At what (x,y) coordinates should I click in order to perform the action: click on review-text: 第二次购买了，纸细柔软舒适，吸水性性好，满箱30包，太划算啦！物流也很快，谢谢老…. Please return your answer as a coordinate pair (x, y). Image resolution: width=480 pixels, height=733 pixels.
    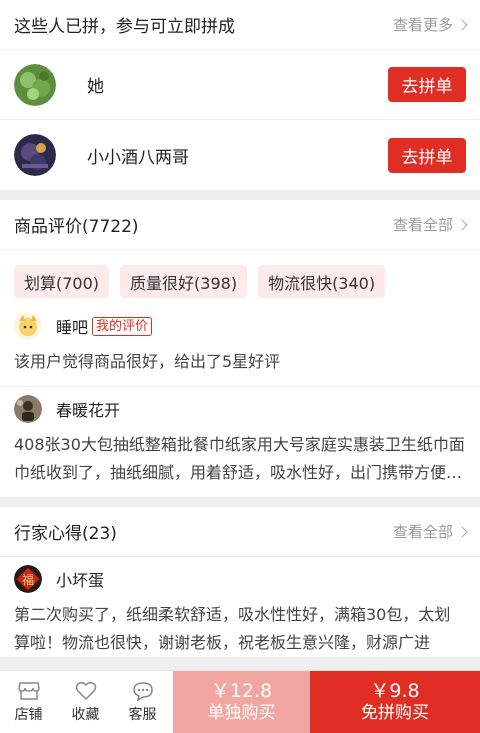
    Looking at the image, I should click on (232, 628).